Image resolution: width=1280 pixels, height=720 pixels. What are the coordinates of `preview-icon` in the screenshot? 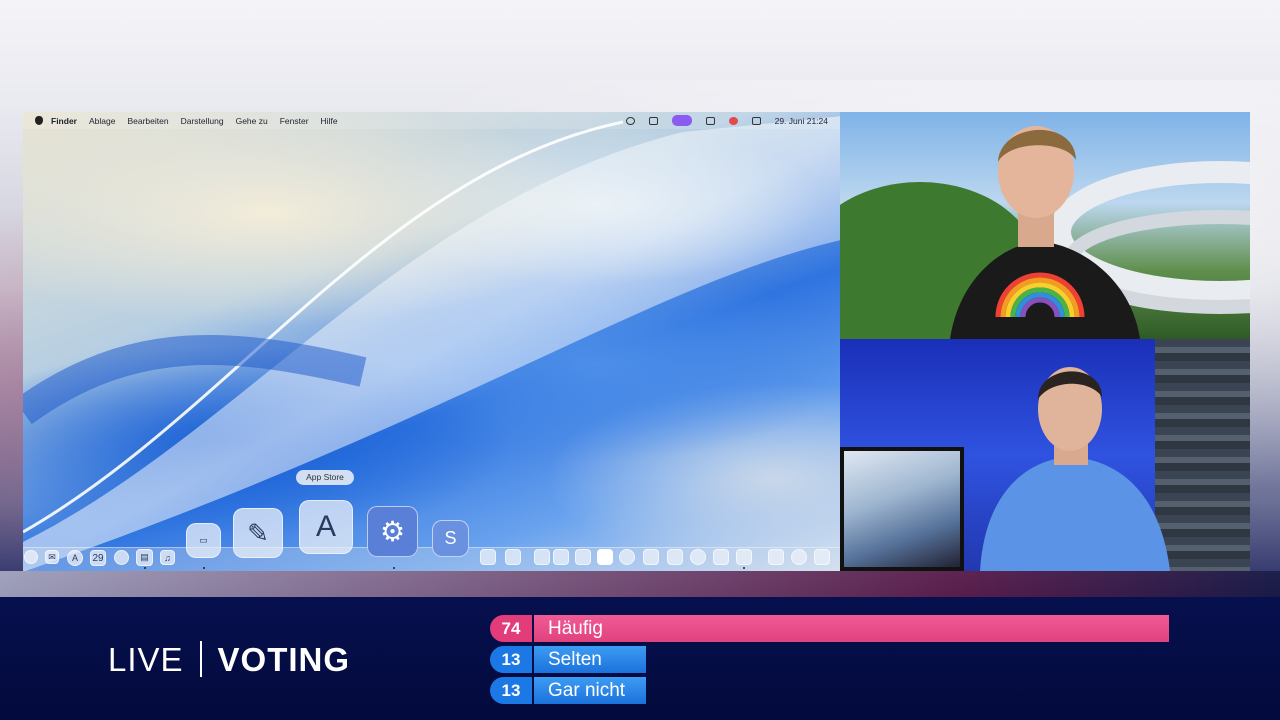 It's located at (744, 557).